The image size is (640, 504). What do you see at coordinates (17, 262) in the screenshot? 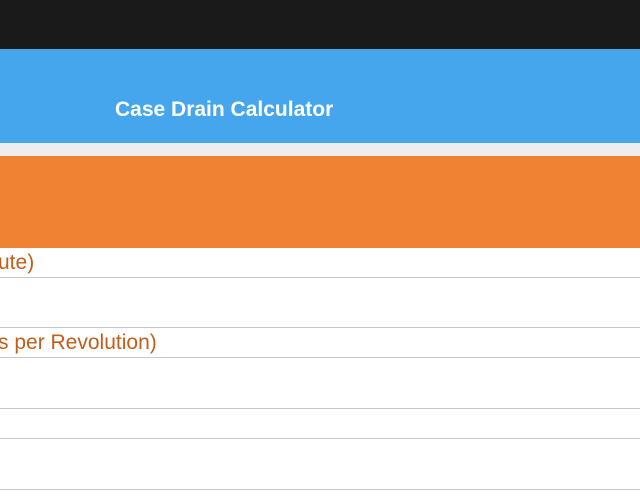
I see `field-label-speed: ute)` at bounding box center [17, 262].